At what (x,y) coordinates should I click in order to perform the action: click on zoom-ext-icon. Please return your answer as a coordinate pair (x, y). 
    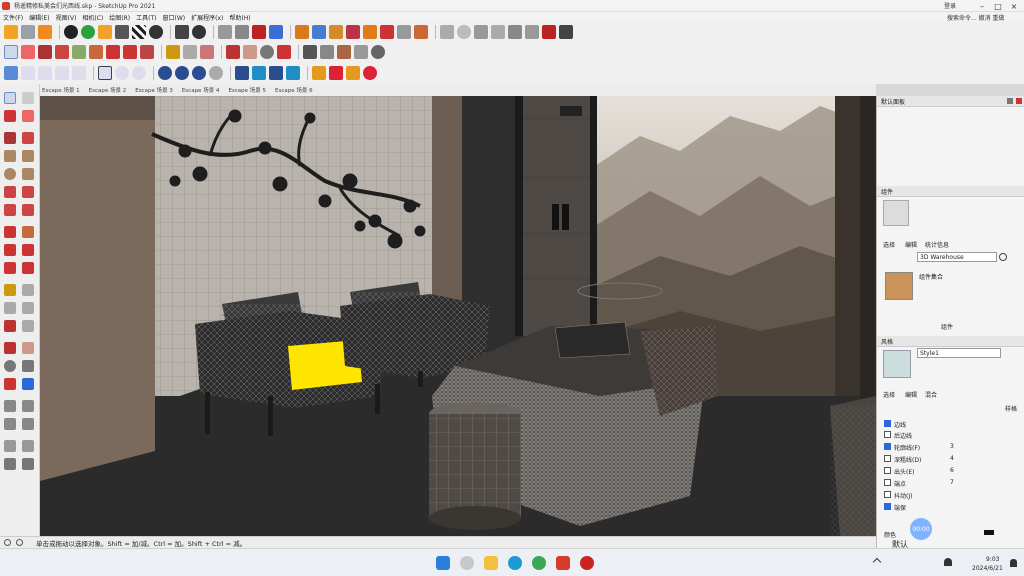
    Looking at the image, I should click on (10, 384).